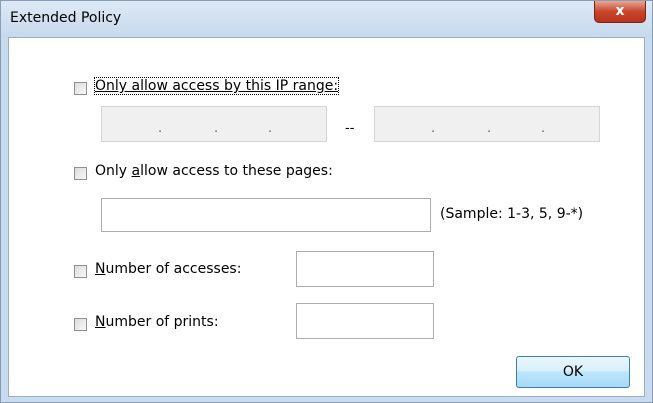  I want to click on ip-range-label: Only allow access by this IP range:, so click(216, 86).